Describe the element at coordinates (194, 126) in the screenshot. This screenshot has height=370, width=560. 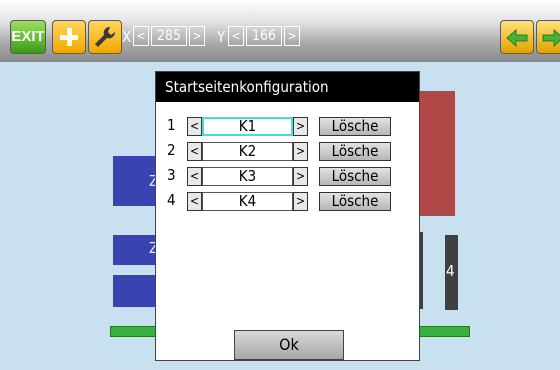
I see `row-1-prev-button: <` at that location.